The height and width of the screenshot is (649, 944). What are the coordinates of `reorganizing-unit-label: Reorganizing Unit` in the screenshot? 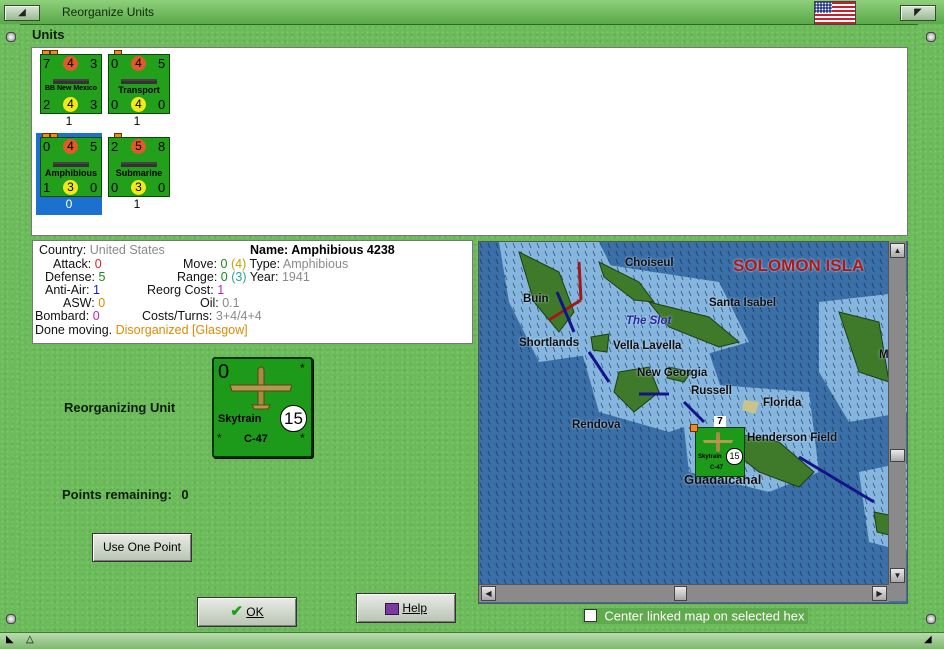 It's located at (120, 407).